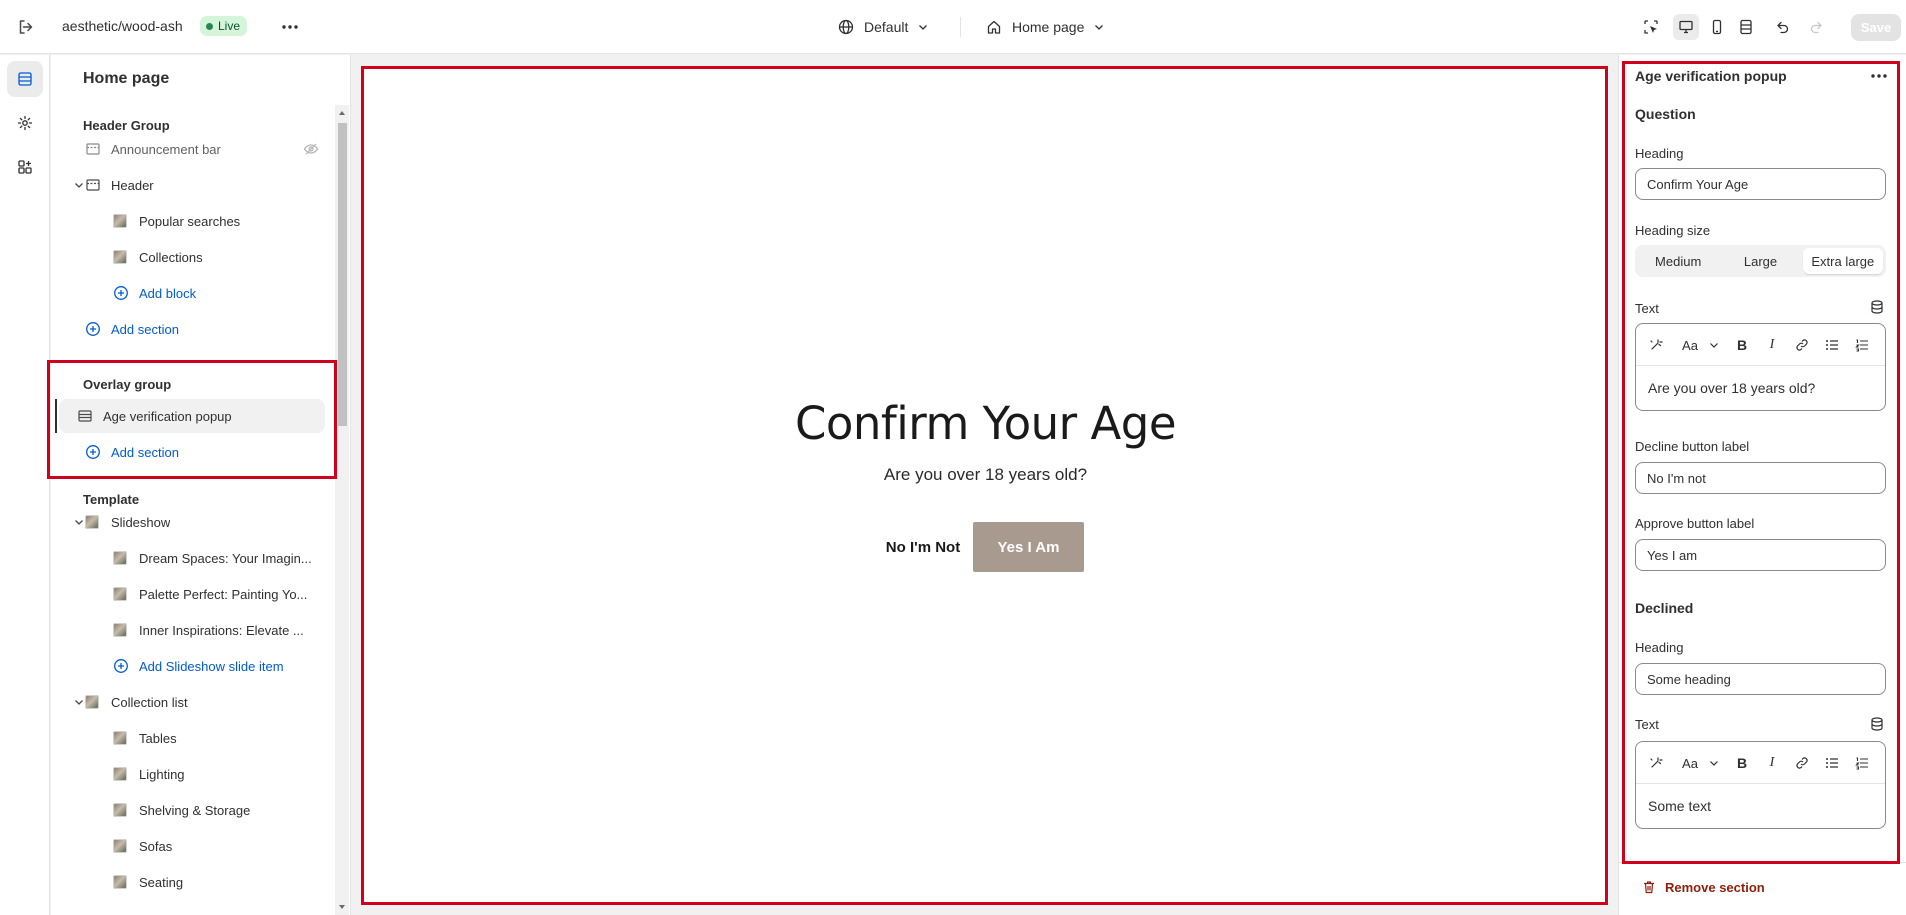 This screenshot has width=1906, height=915. What do you see at coordinates (342, 907) in the screenshot?
I see `scroll-down-icon` at bounding box center [342, 907].